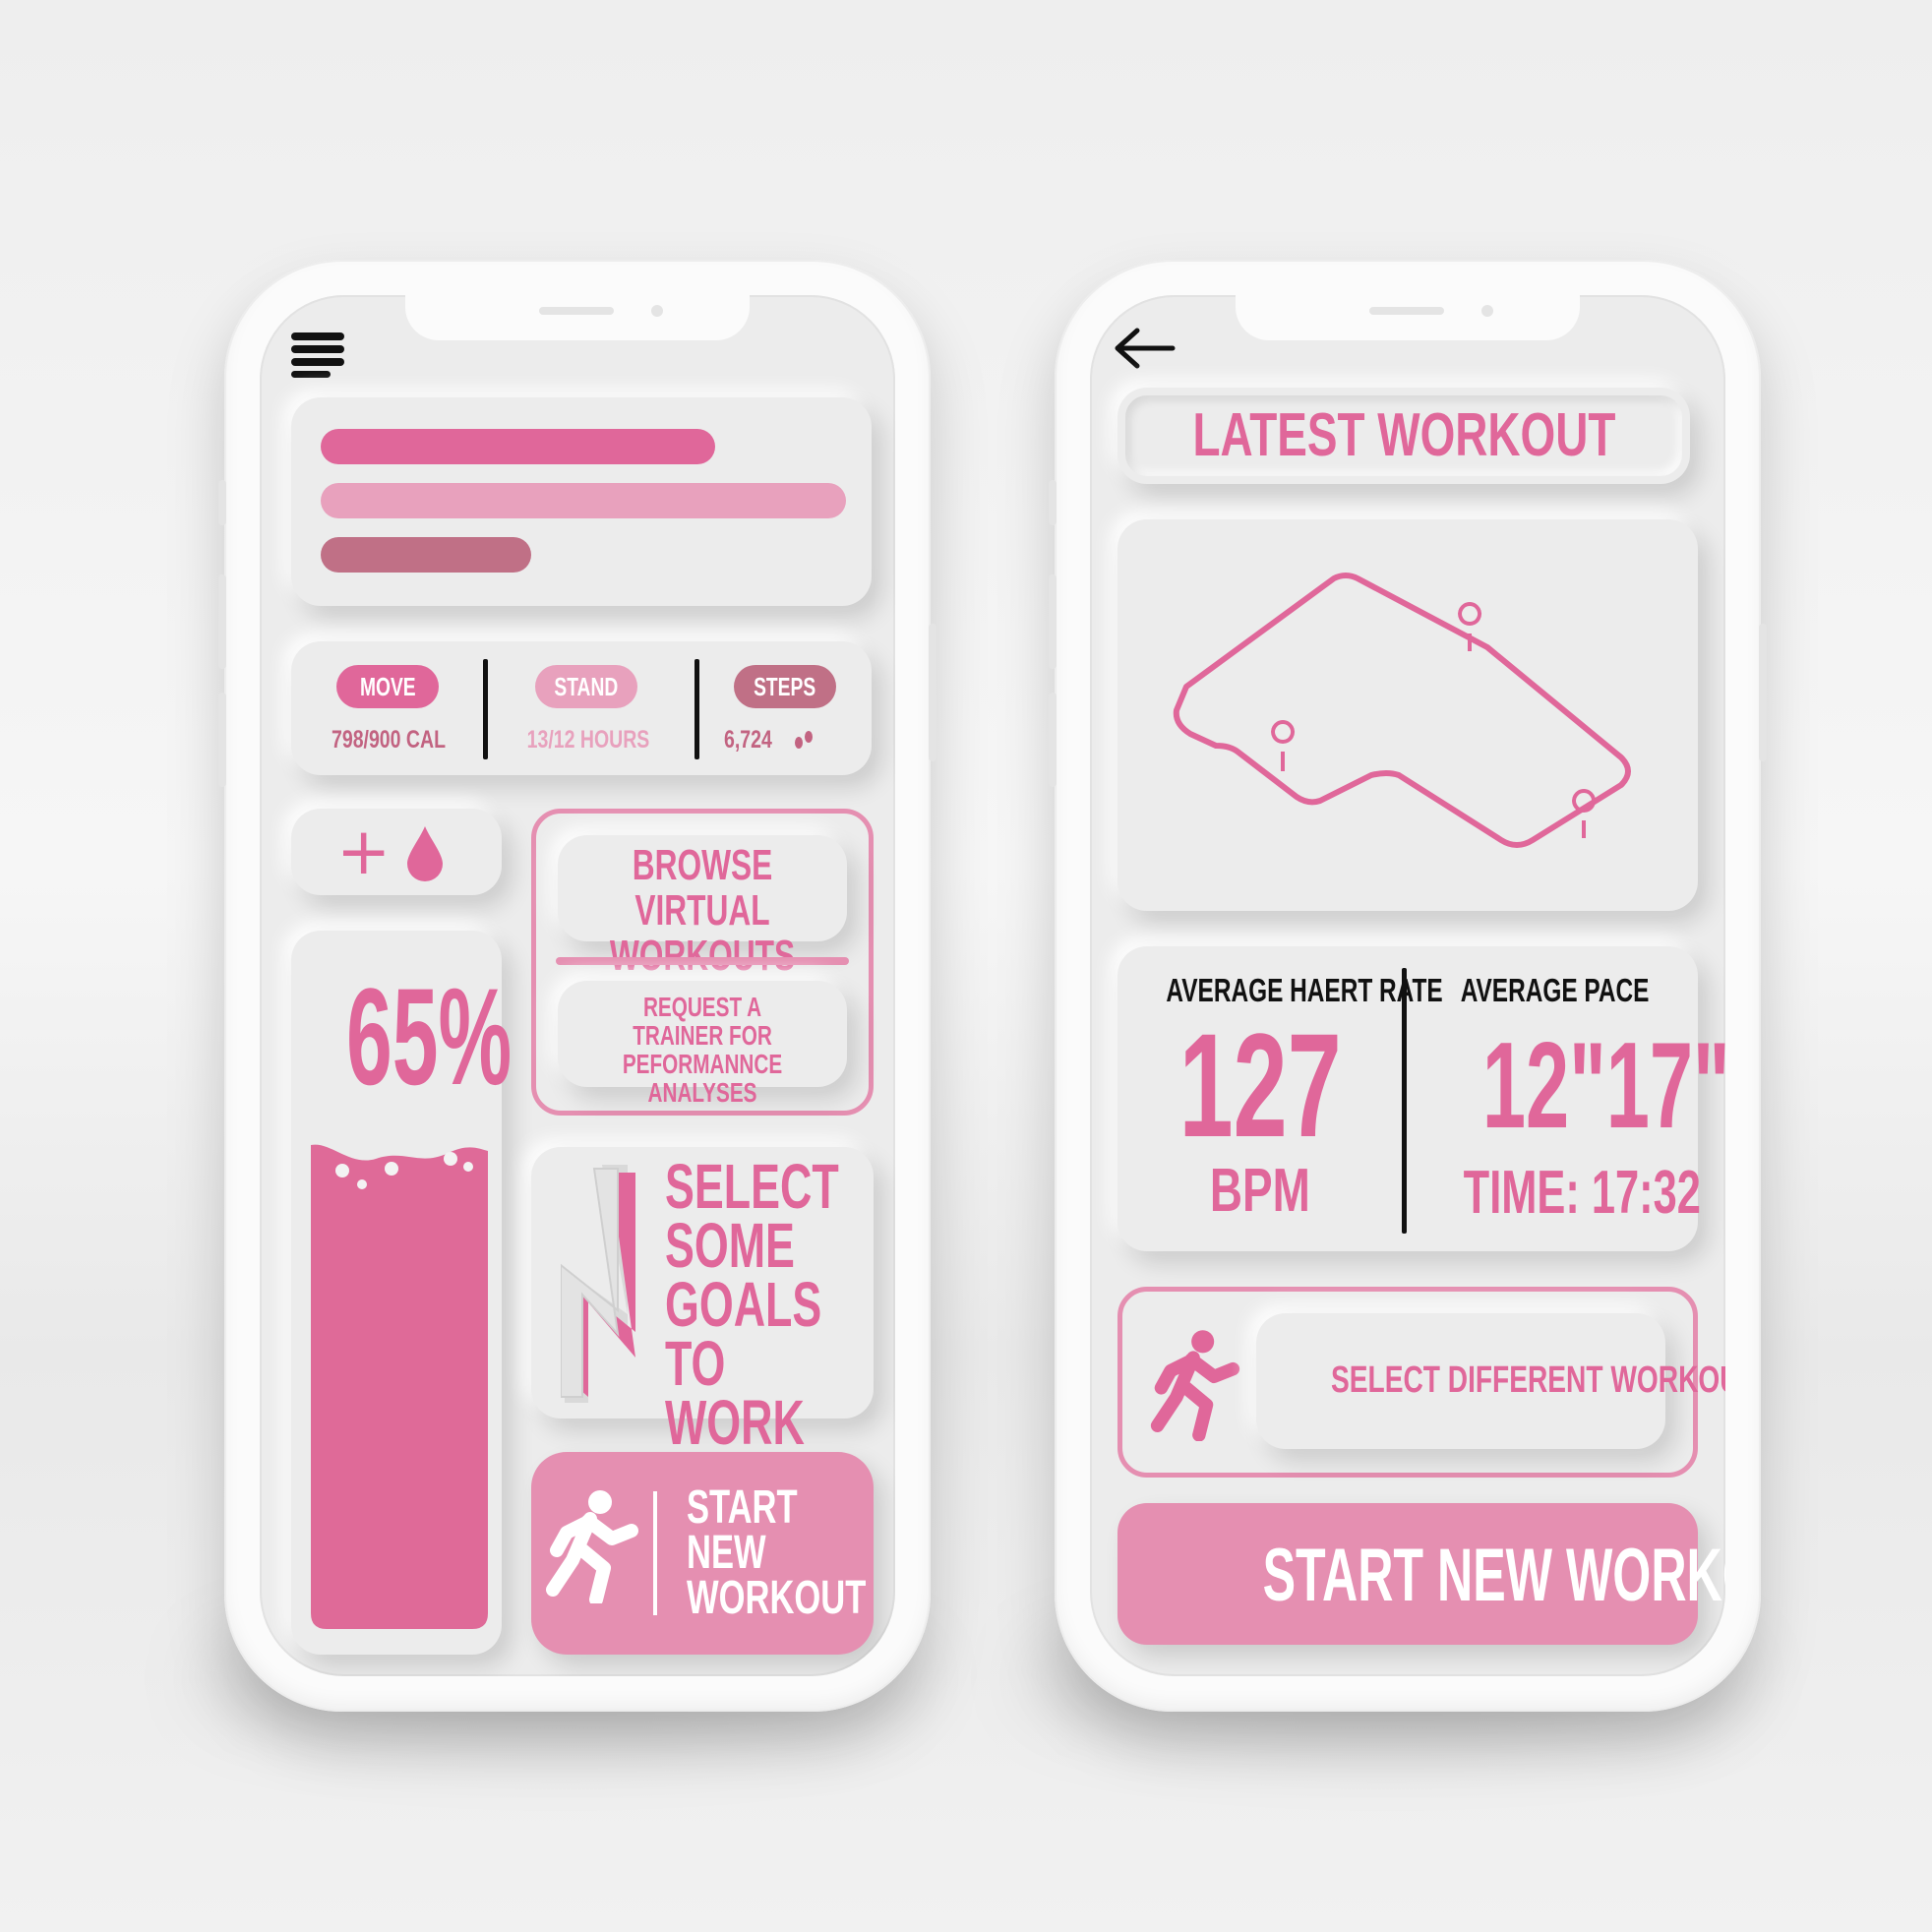 The image size is (1932, 1932). Describe the element at coordinates (604, 1286) in the screenshot. I see `lightning-bolt-icon` at that location.